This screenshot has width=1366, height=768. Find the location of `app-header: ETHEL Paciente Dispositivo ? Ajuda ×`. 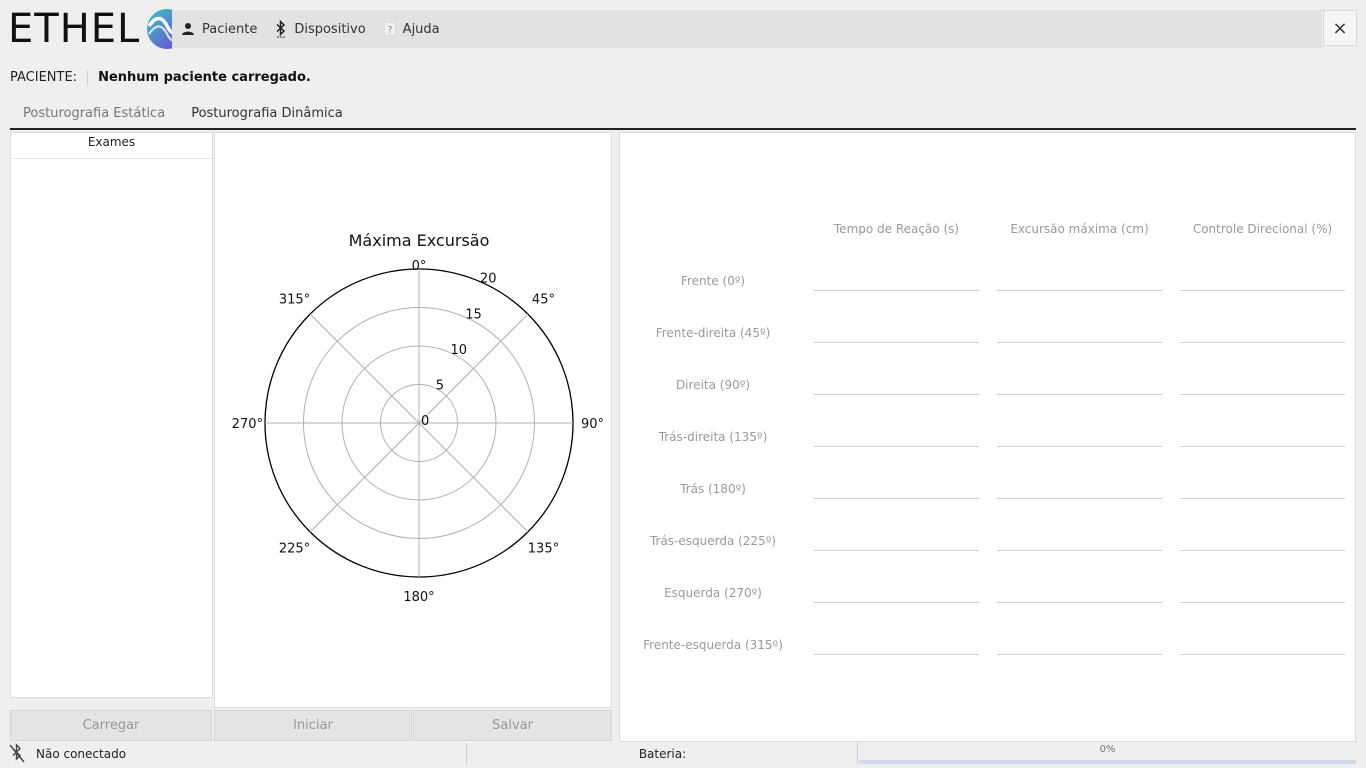

app-header: ETHEL Paciente Dispositivo ? Ajuda × is located at coordinates (683, 29).